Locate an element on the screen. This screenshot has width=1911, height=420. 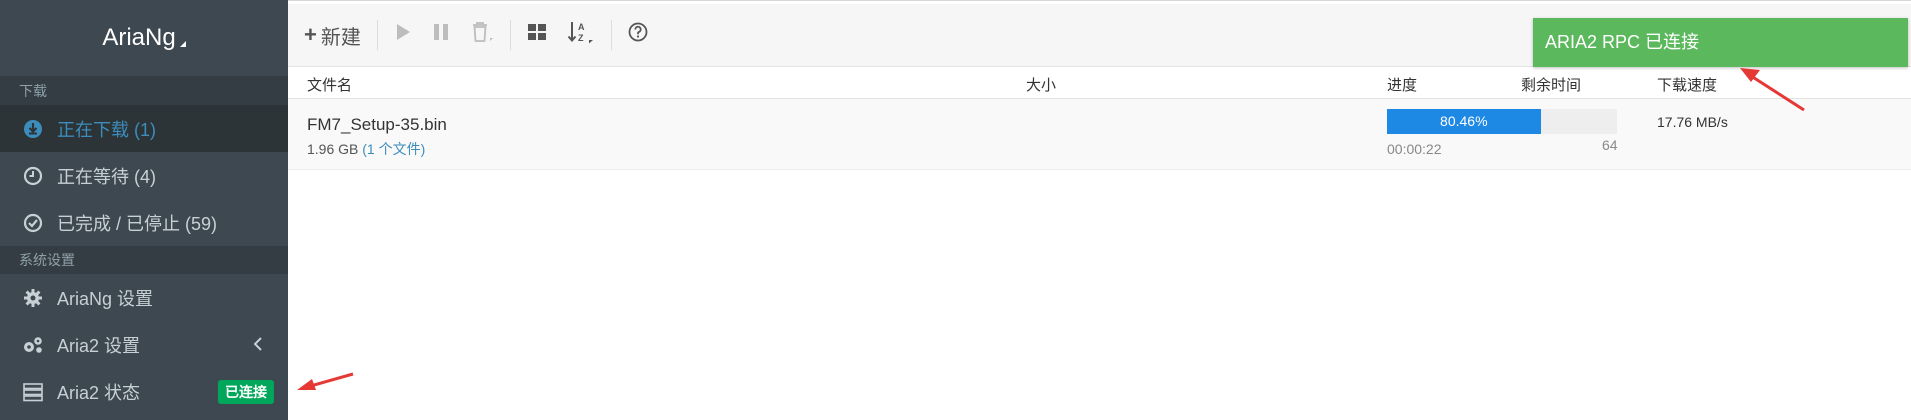
status-badge: 已连接 is located at coordinates (246, 392).